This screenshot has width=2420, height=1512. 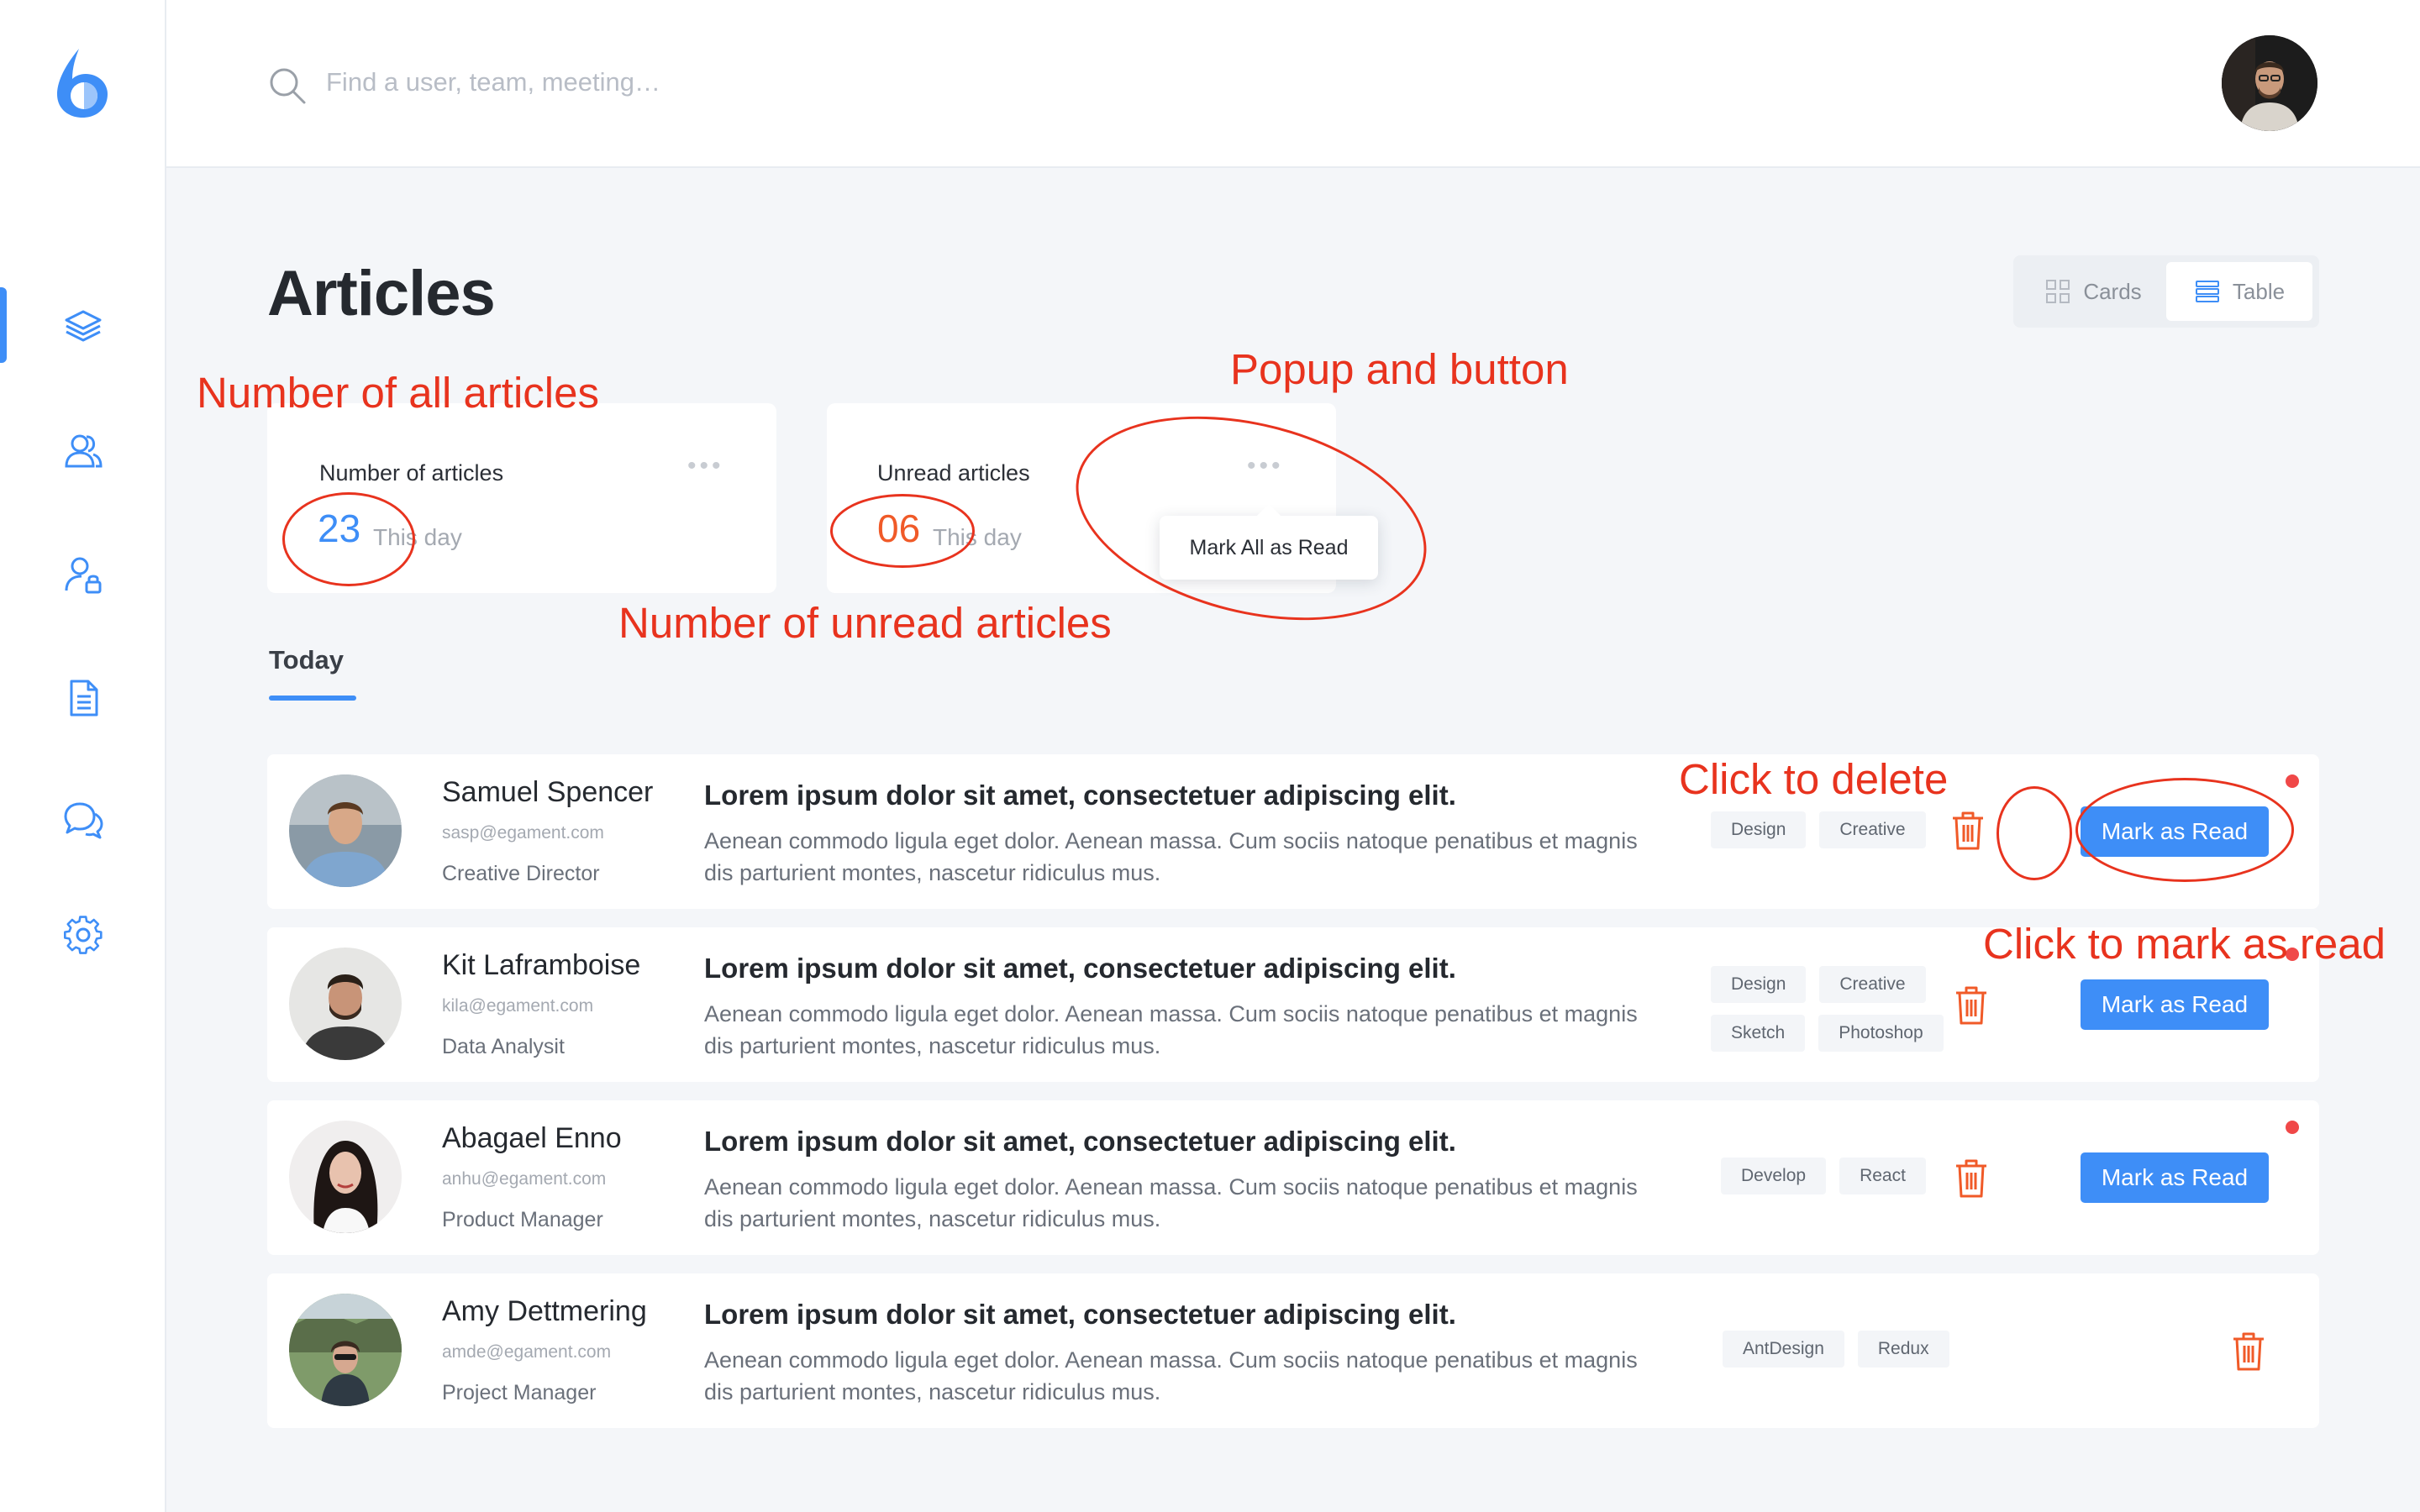 I want to click on sidebar, so click(x=83, y=756).